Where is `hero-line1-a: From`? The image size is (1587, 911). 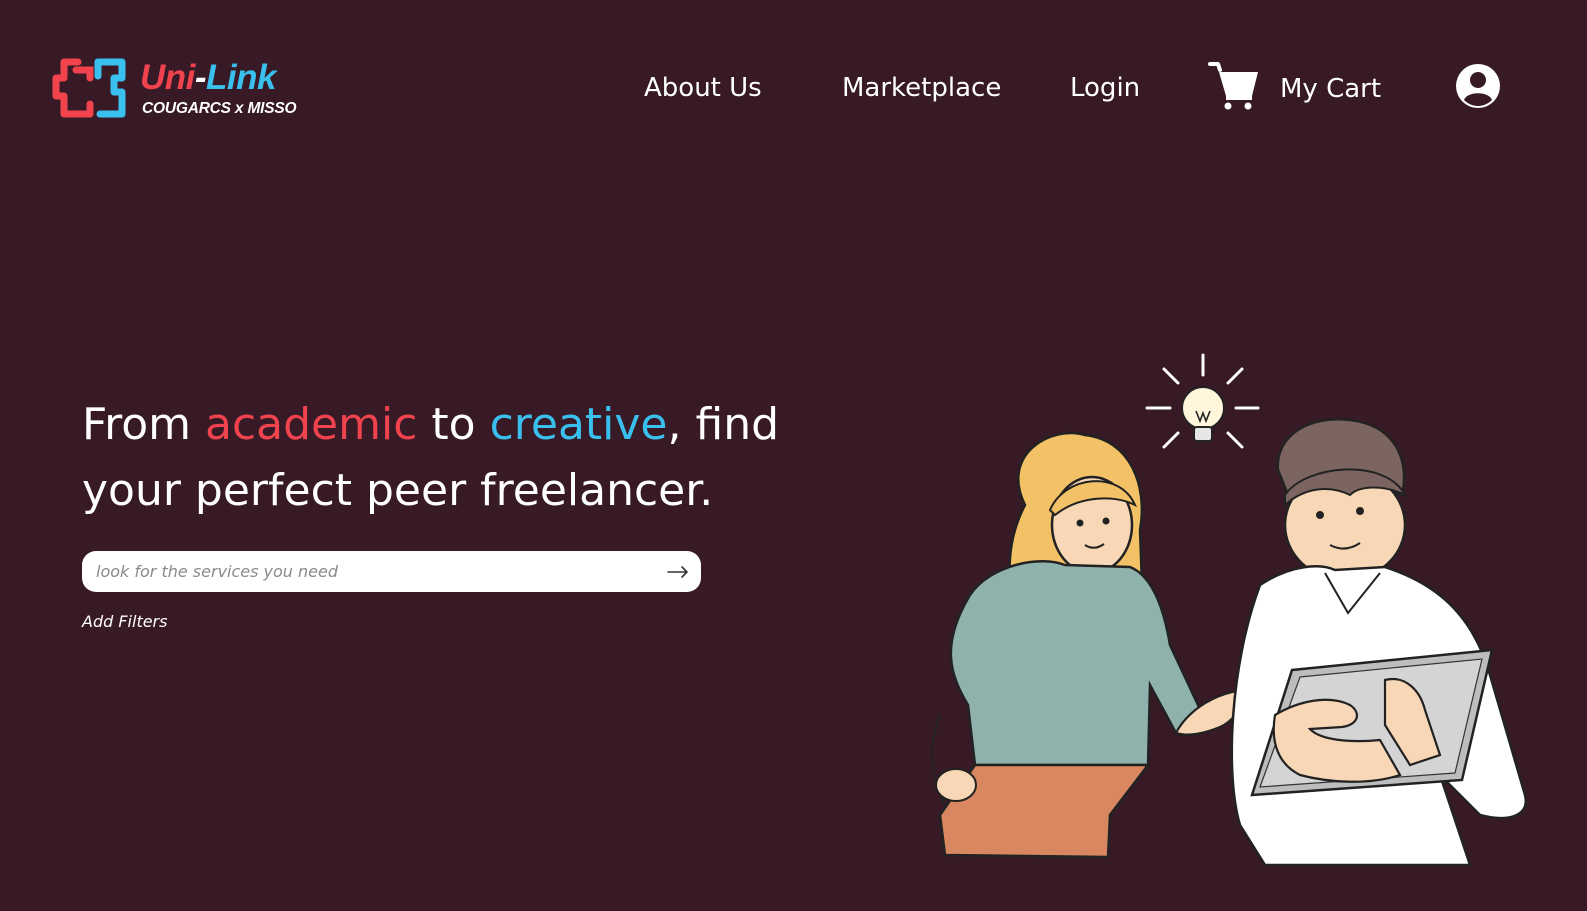
hero-line1-a: From is located at coordinates (143, 424).